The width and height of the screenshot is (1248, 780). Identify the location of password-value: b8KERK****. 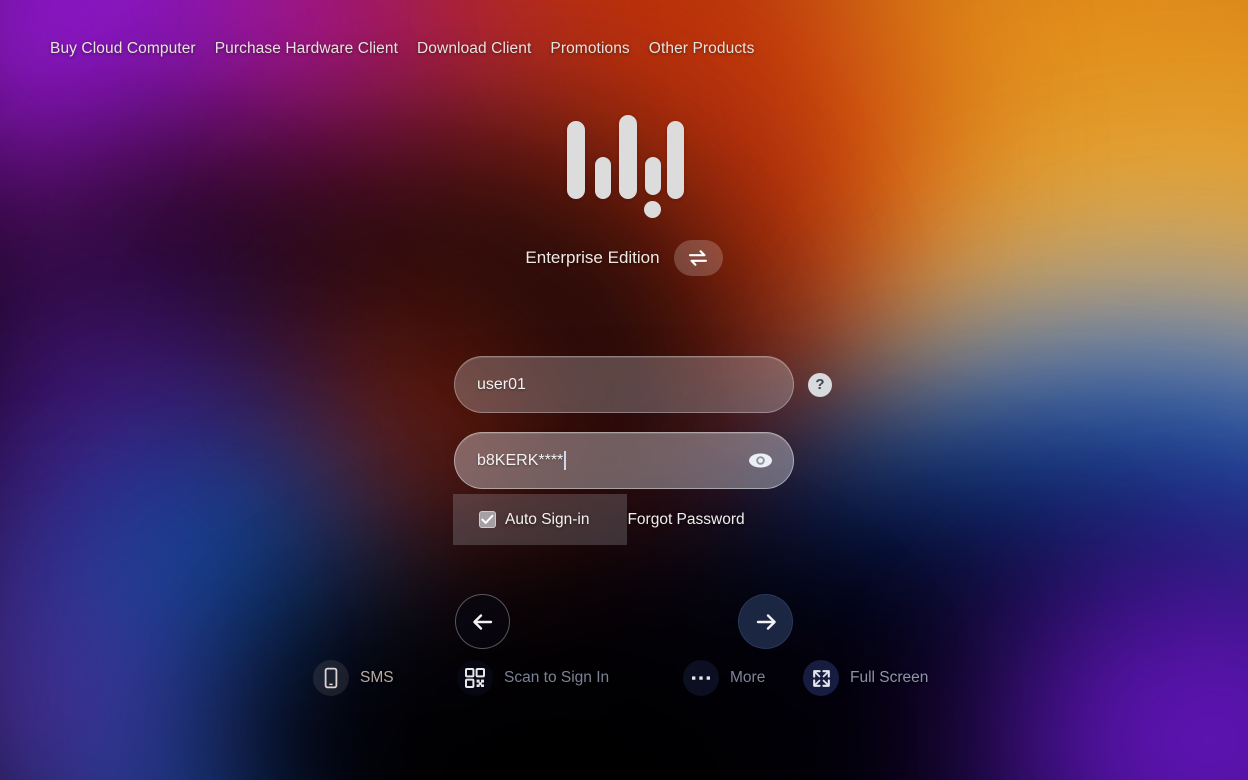
(520, 460).